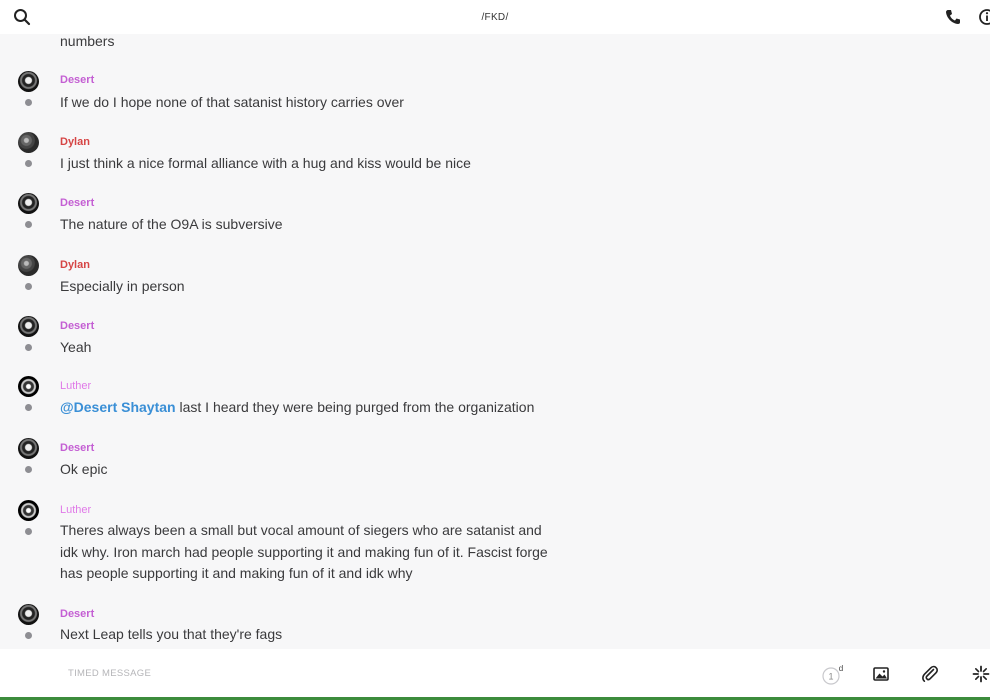  I want to click on top-bar: /FKD/, so click(495, 17).